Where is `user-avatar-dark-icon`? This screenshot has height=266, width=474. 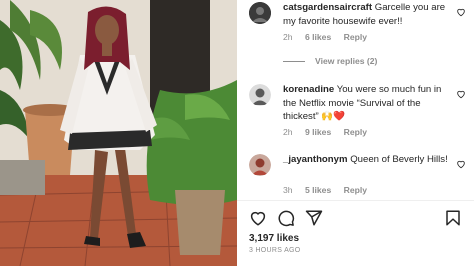 user-avatar-dark-icon is located at coordinates (260, 13).